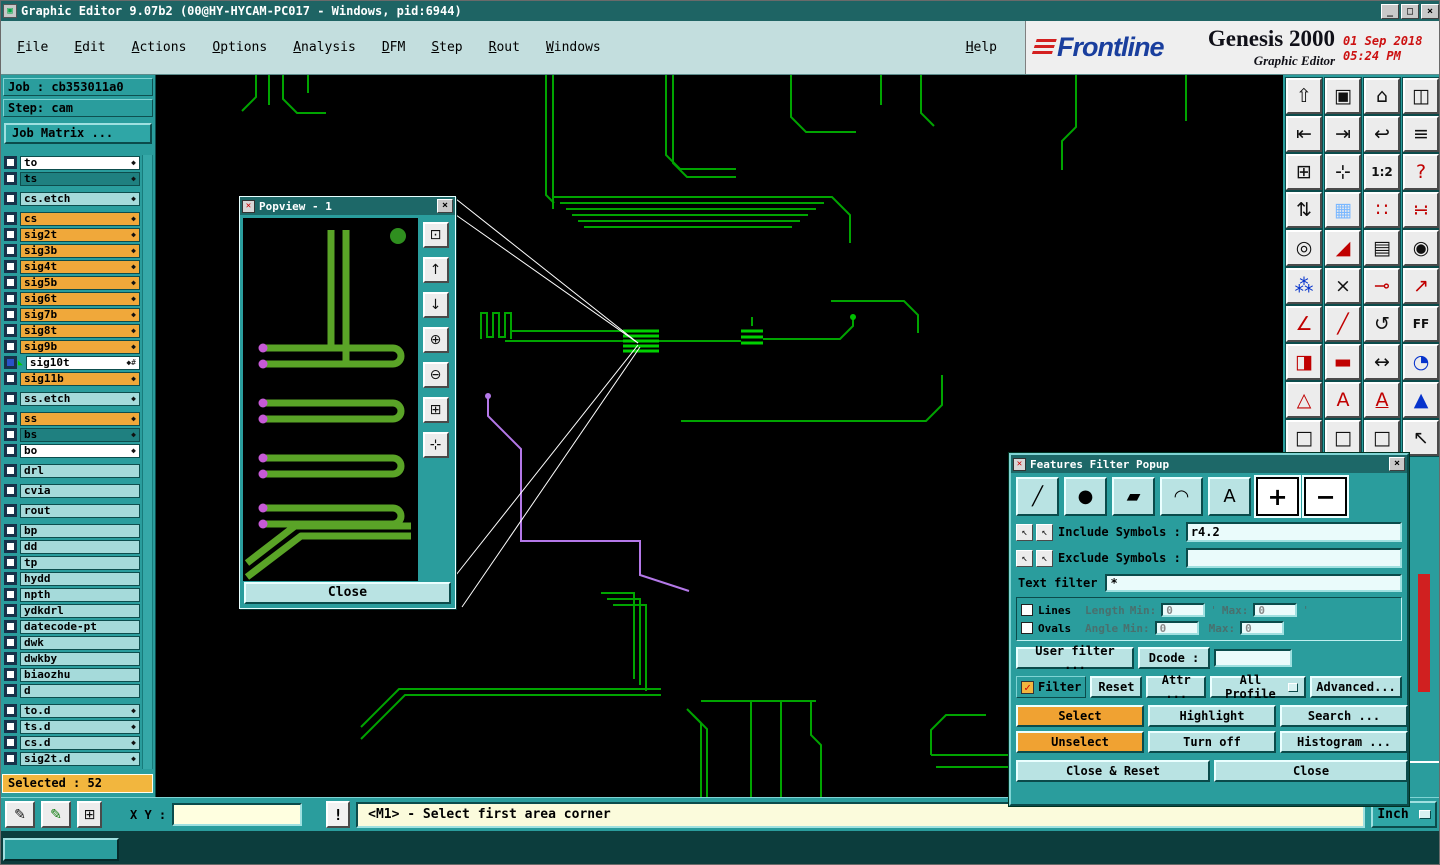 The image size is (1440, 865). Describe the element at coordinates (80, 742) in the screenshot. I see `layer-color-bar: cs.d ◆` at that location.